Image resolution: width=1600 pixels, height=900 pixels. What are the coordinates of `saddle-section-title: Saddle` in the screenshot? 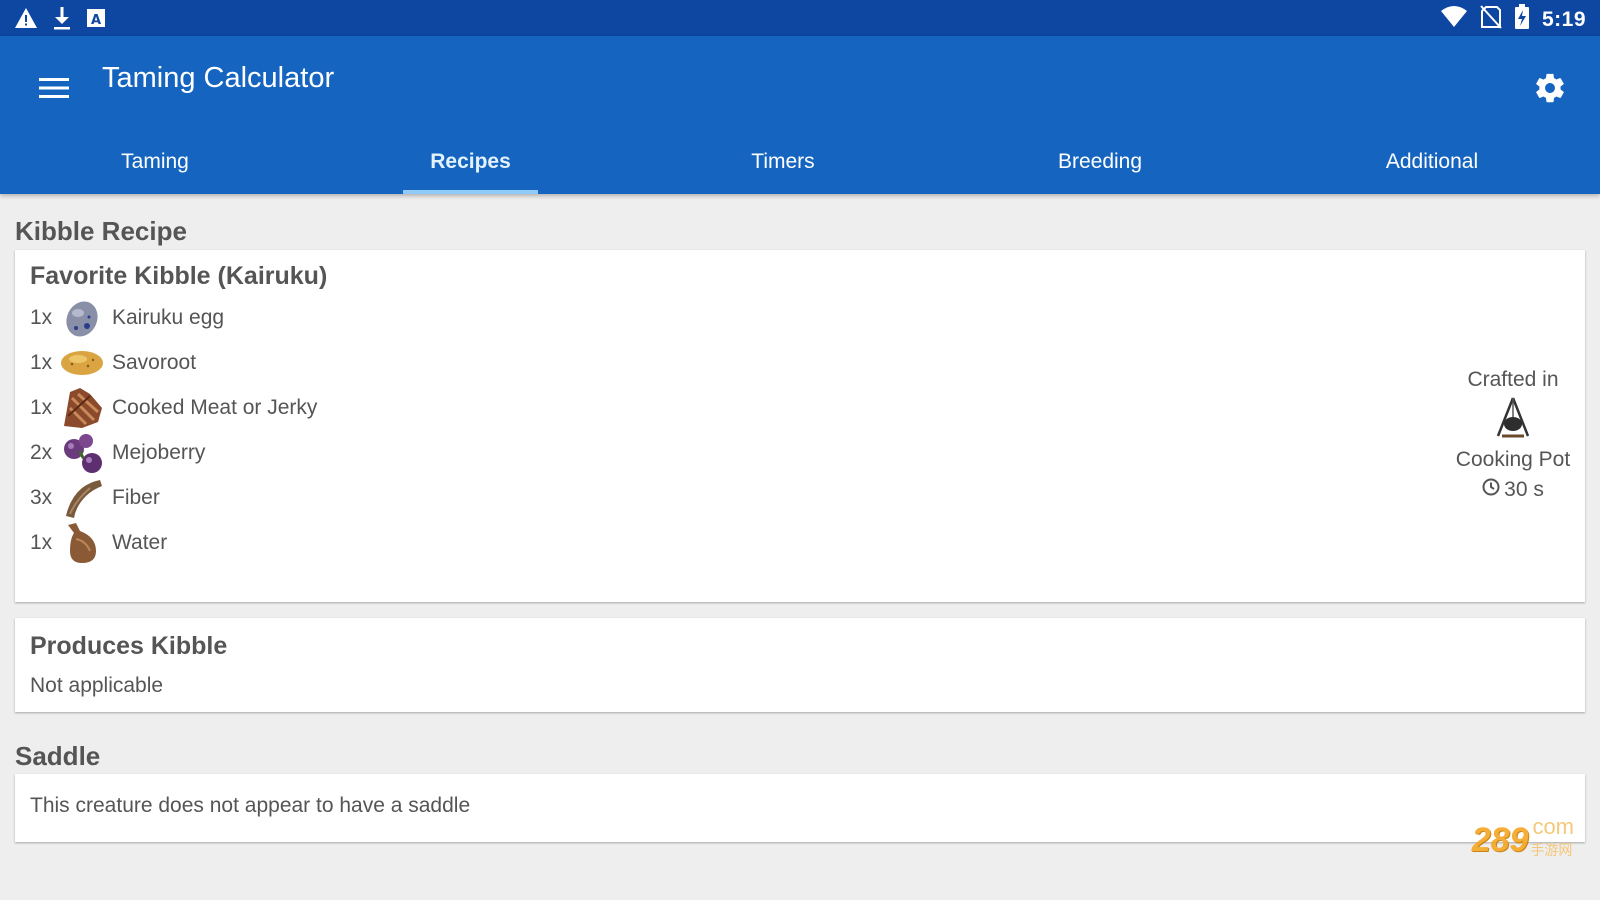 It's located at (58, 756).